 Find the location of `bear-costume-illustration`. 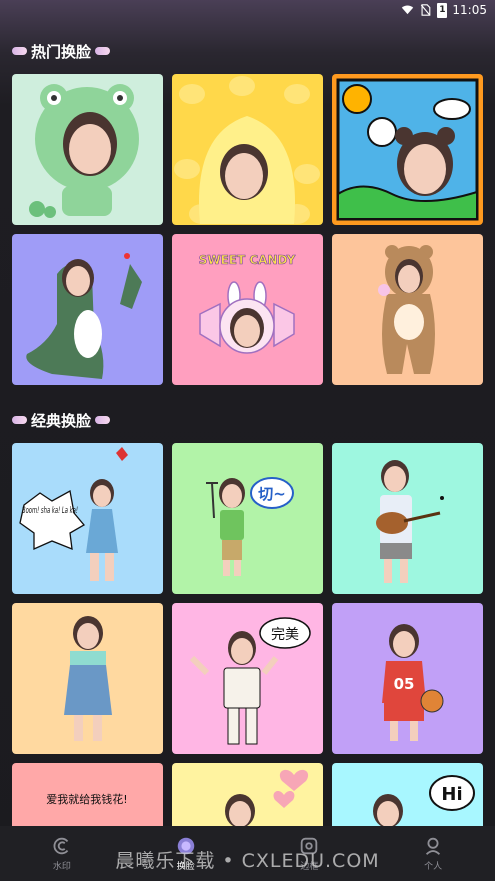

bear-costume-illustration is located at coordinates (407, 309).